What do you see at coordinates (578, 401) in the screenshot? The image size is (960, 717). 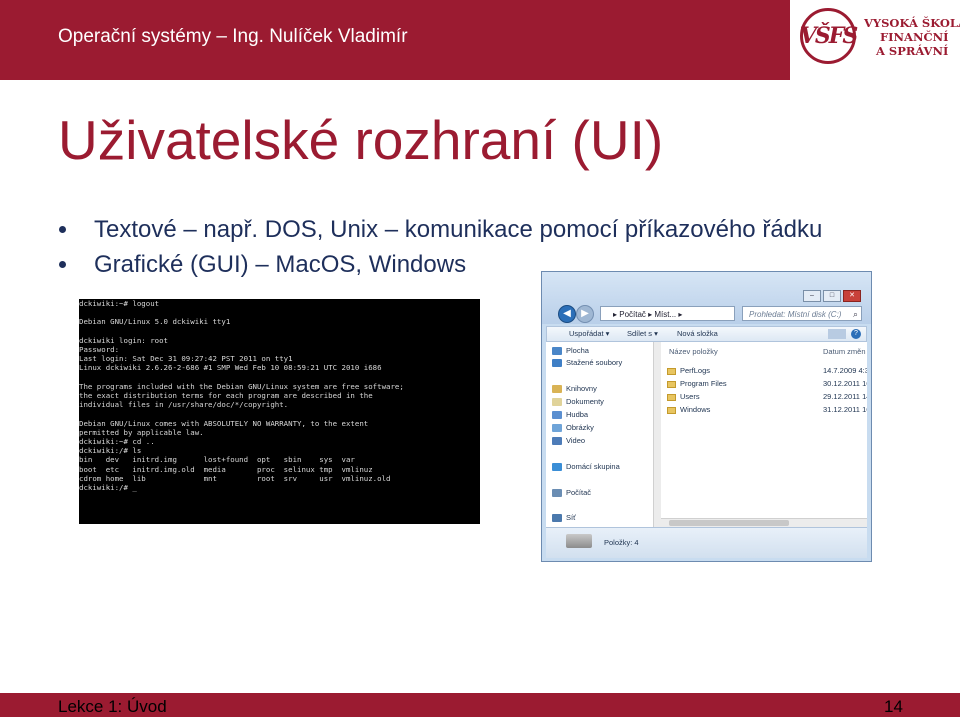 I see `nav-item: Dokumenty` at bounding box center [578, 401].